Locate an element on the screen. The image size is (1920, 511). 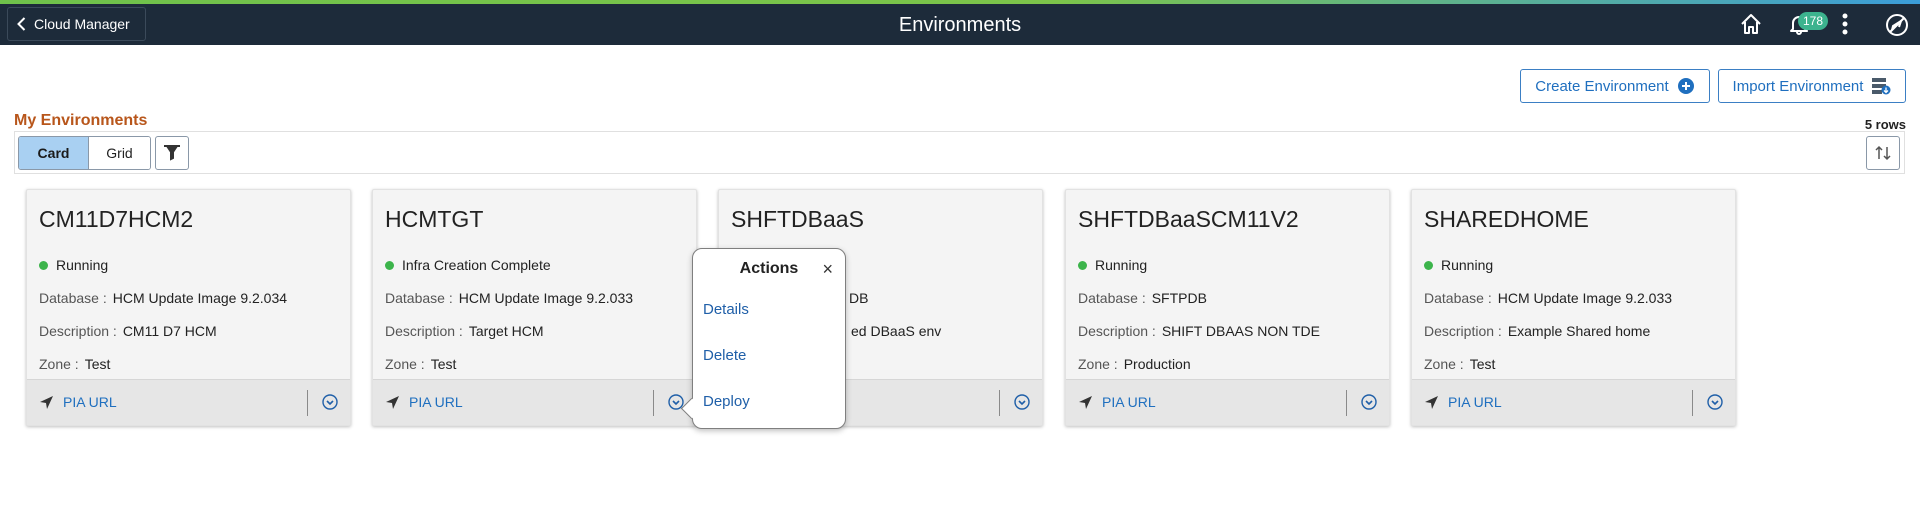
rows-count: 5 rows is located at coordinates (1885, 124).